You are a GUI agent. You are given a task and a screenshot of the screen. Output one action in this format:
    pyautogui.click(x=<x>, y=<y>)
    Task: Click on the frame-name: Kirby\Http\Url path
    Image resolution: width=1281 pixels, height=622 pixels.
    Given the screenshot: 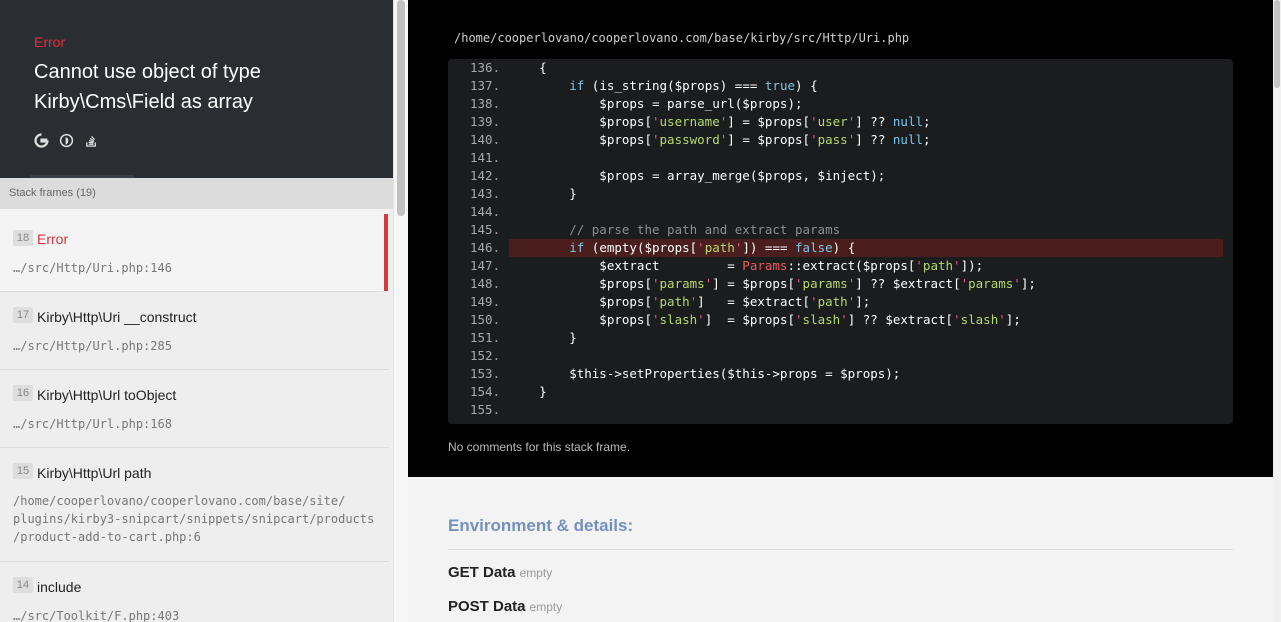 What is the action you would take?
    pyautogui.click(x=94, y=473)
    